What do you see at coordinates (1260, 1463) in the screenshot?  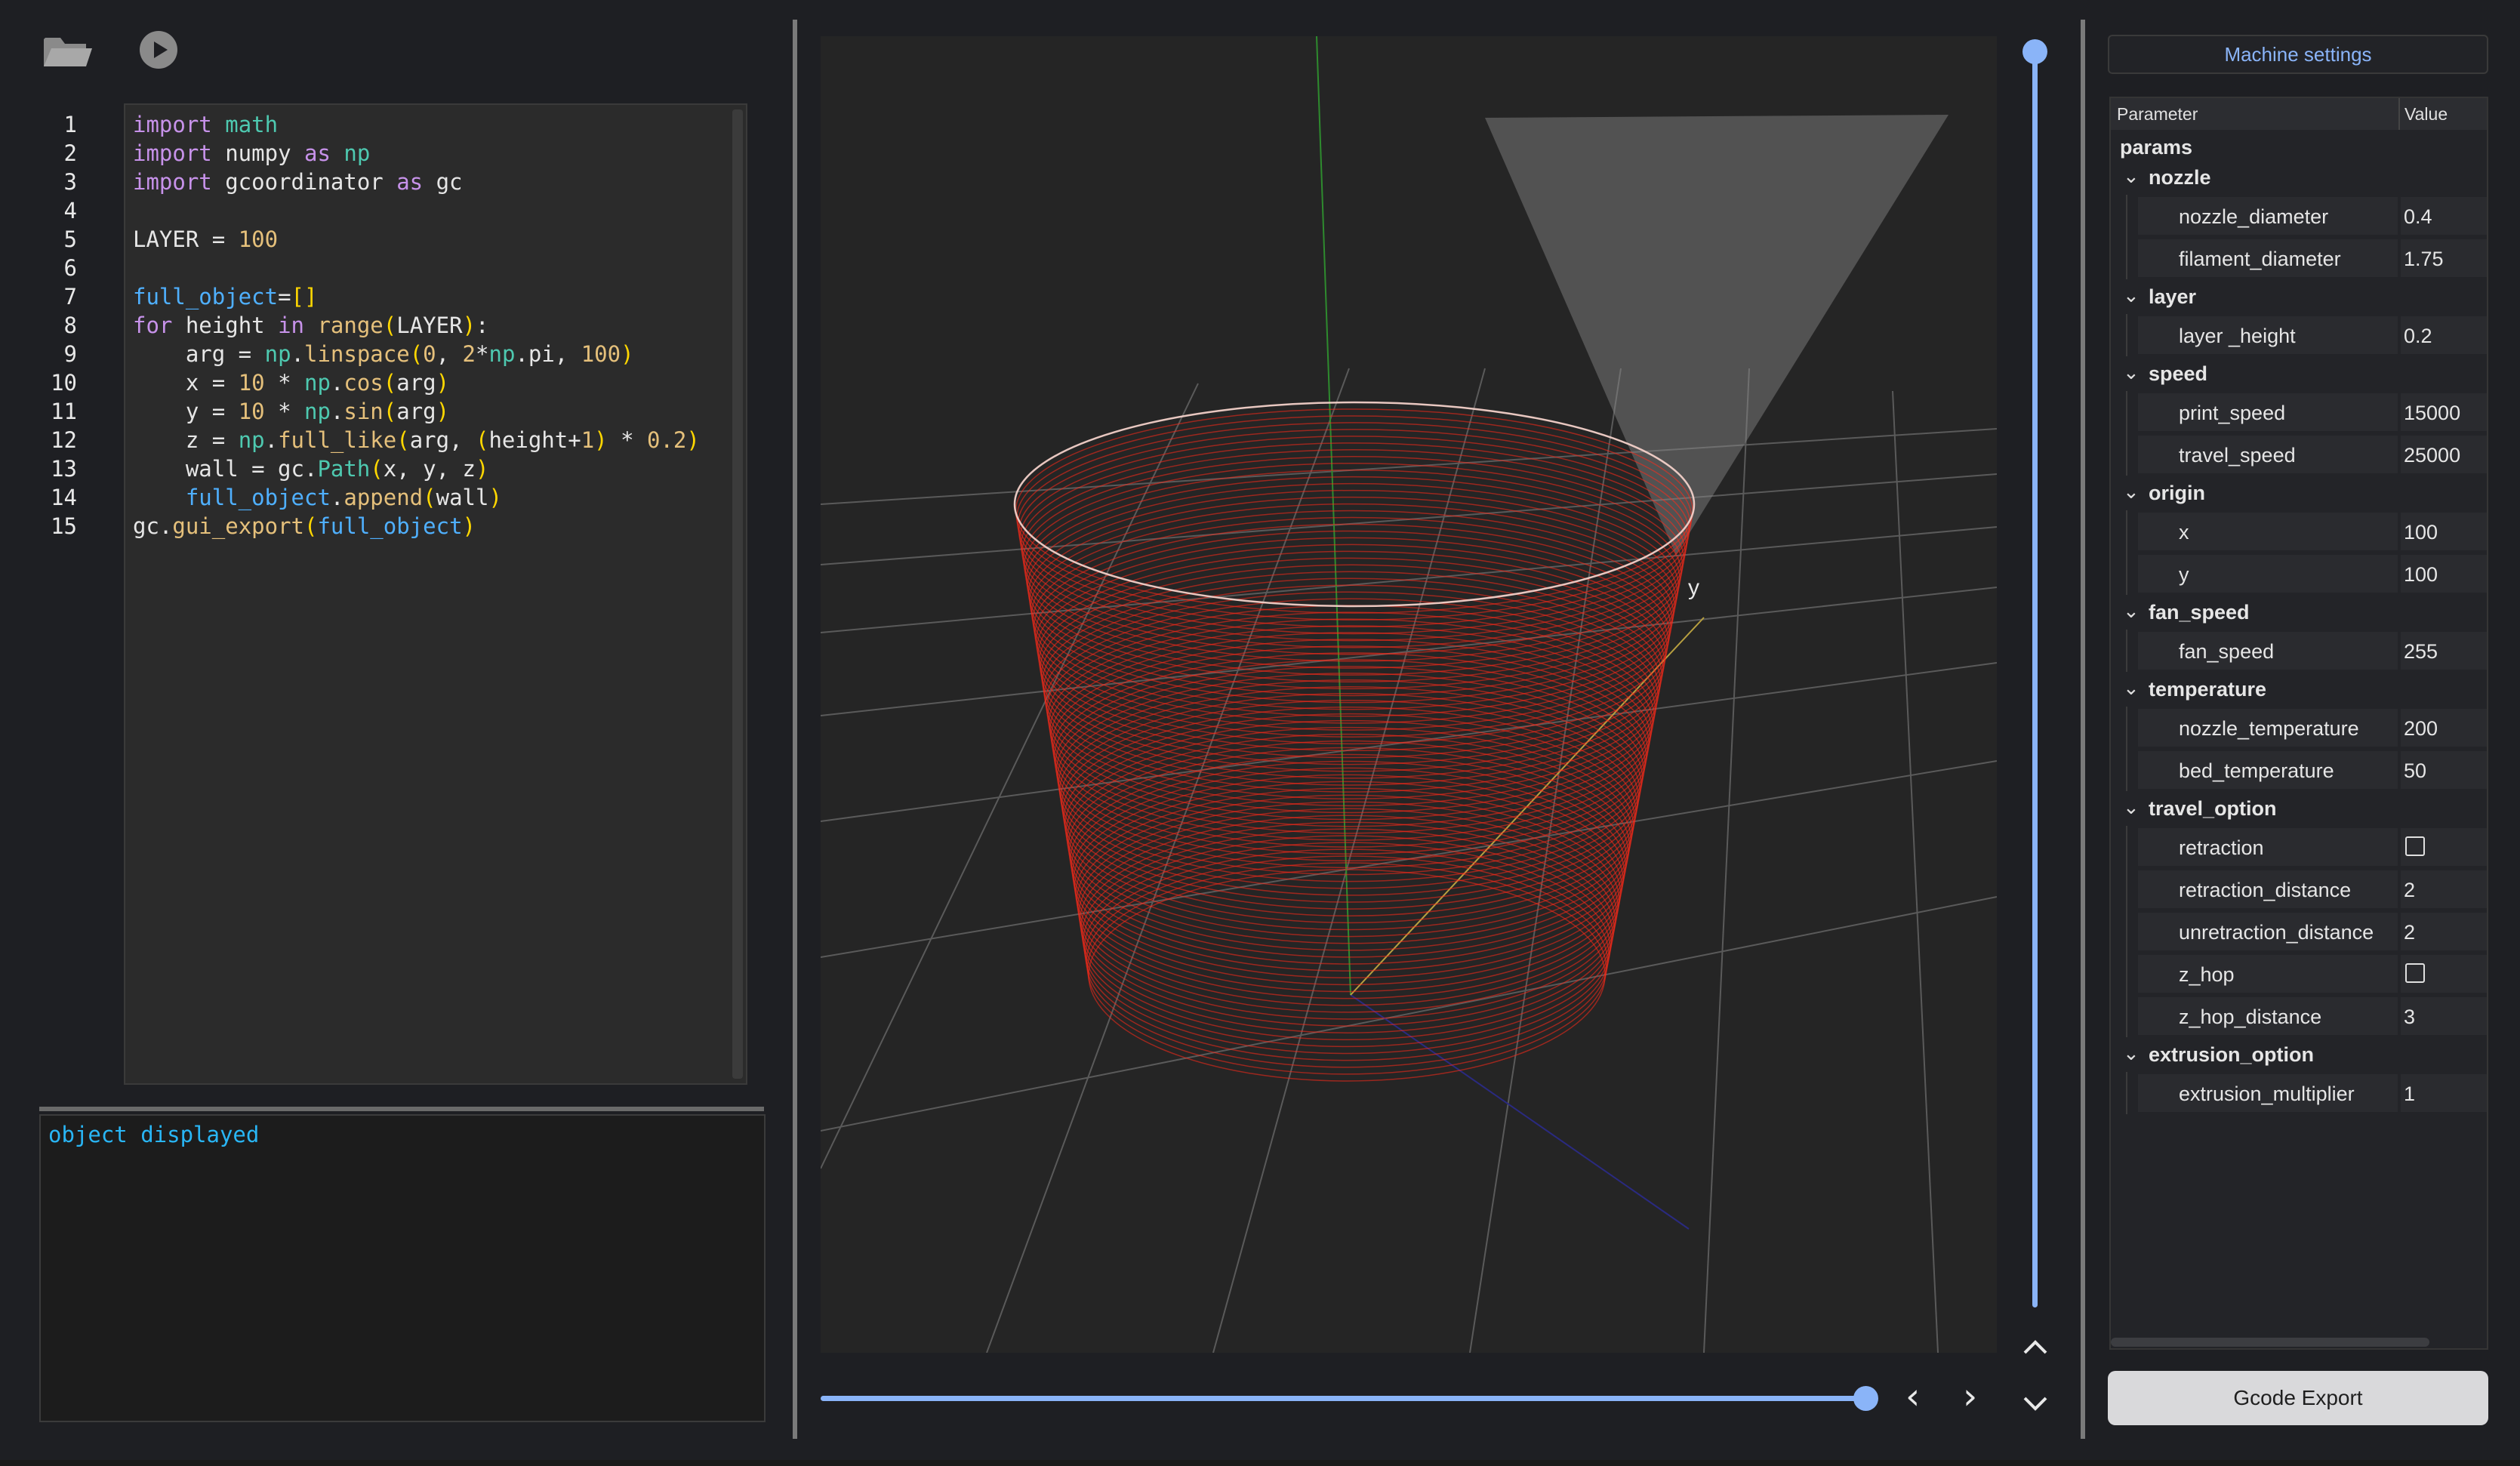 I see `status-strip` at bounding box center [1260, 1463].